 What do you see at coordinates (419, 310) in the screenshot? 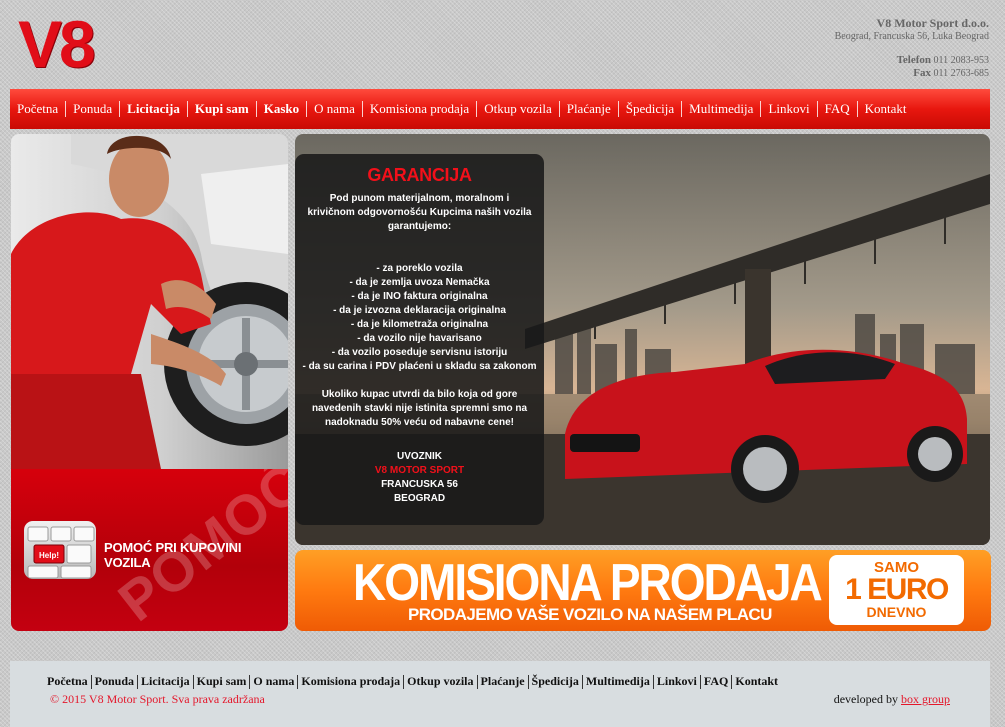
I see `list-item: - da je izvozna deklaracija originalna` at bounding box center [419, 310].